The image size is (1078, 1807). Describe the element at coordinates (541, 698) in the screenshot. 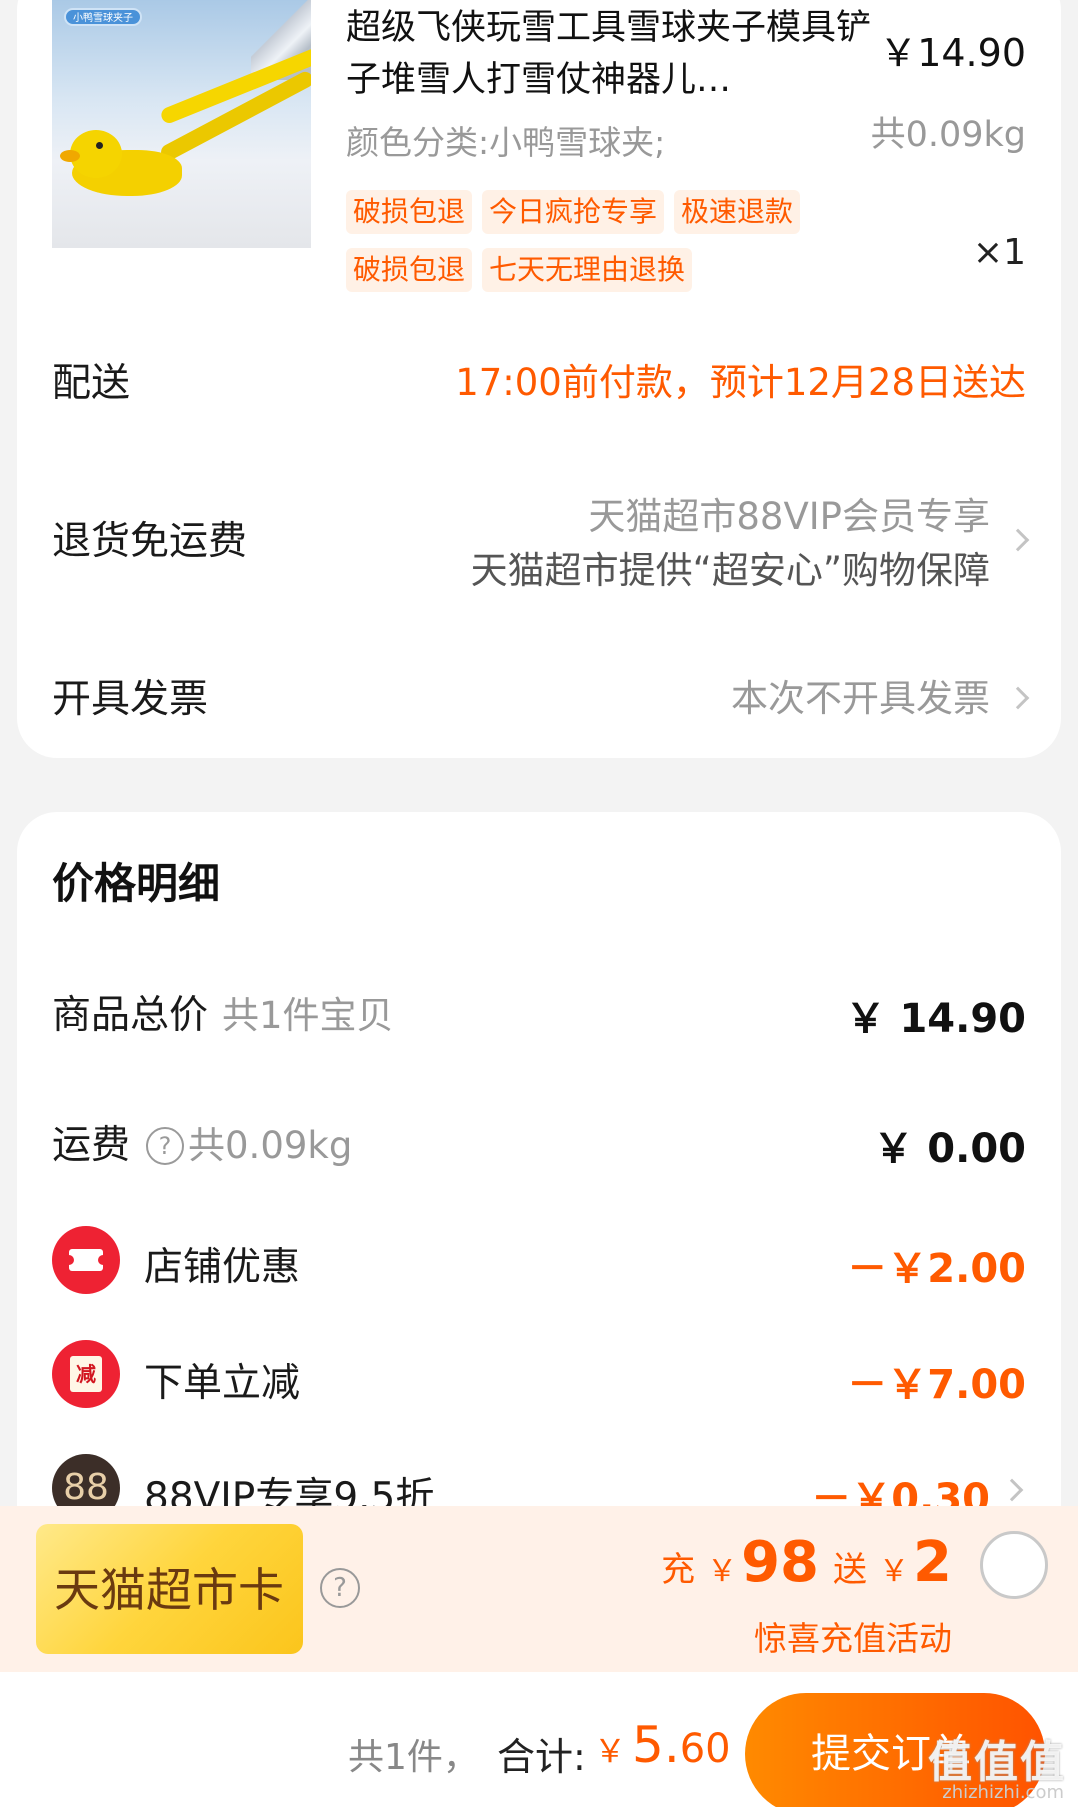

I see `invoice-row: 开具发票 本次不开具发票` at that location.